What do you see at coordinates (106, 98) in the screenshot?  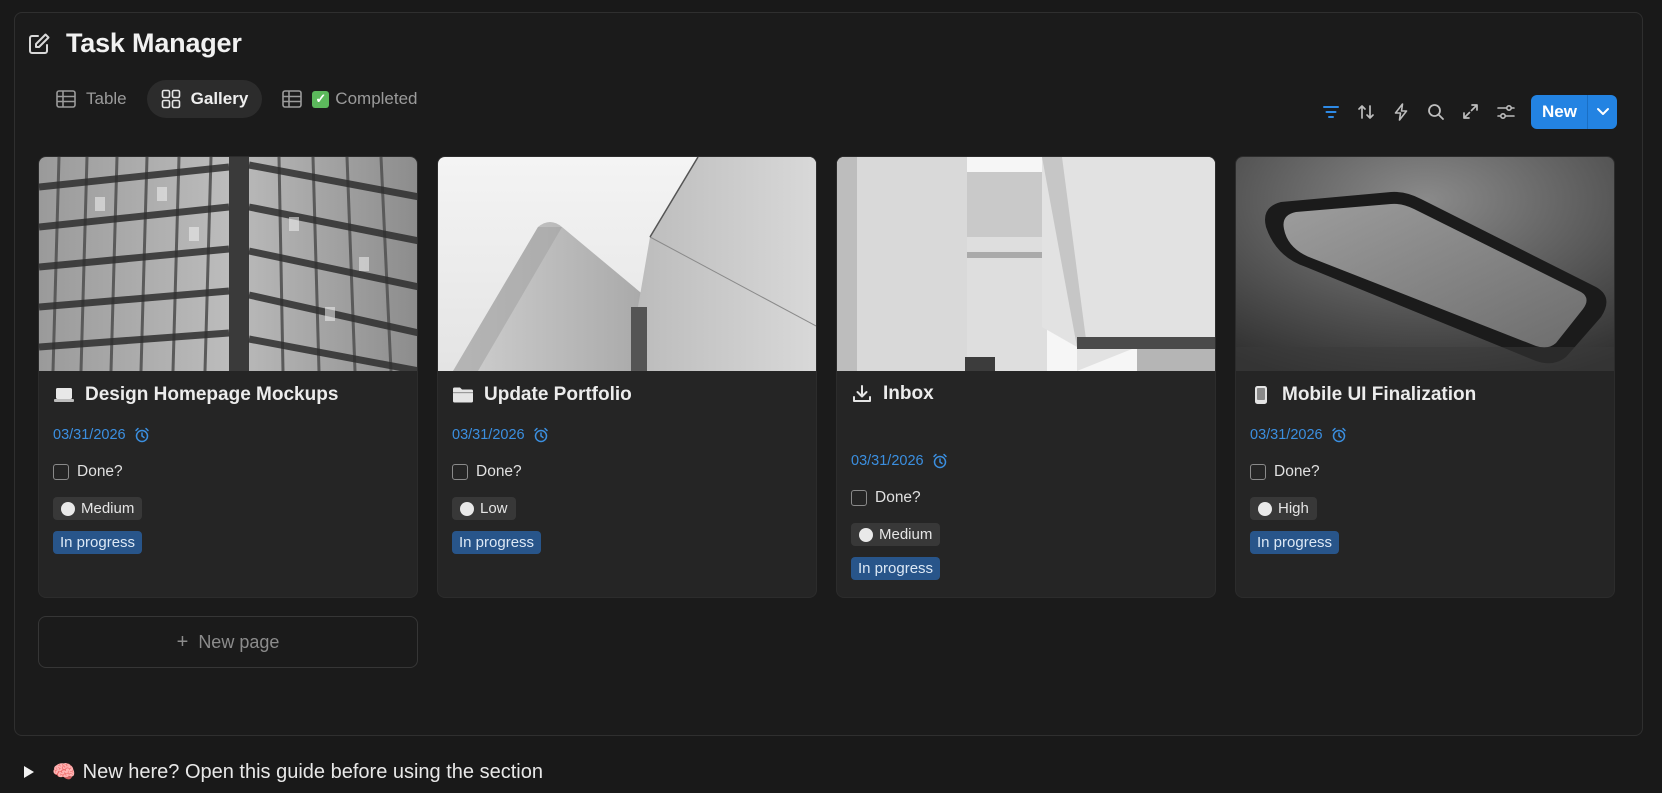 I see `tab-table-label: Table` at bounding box center [106, 98].